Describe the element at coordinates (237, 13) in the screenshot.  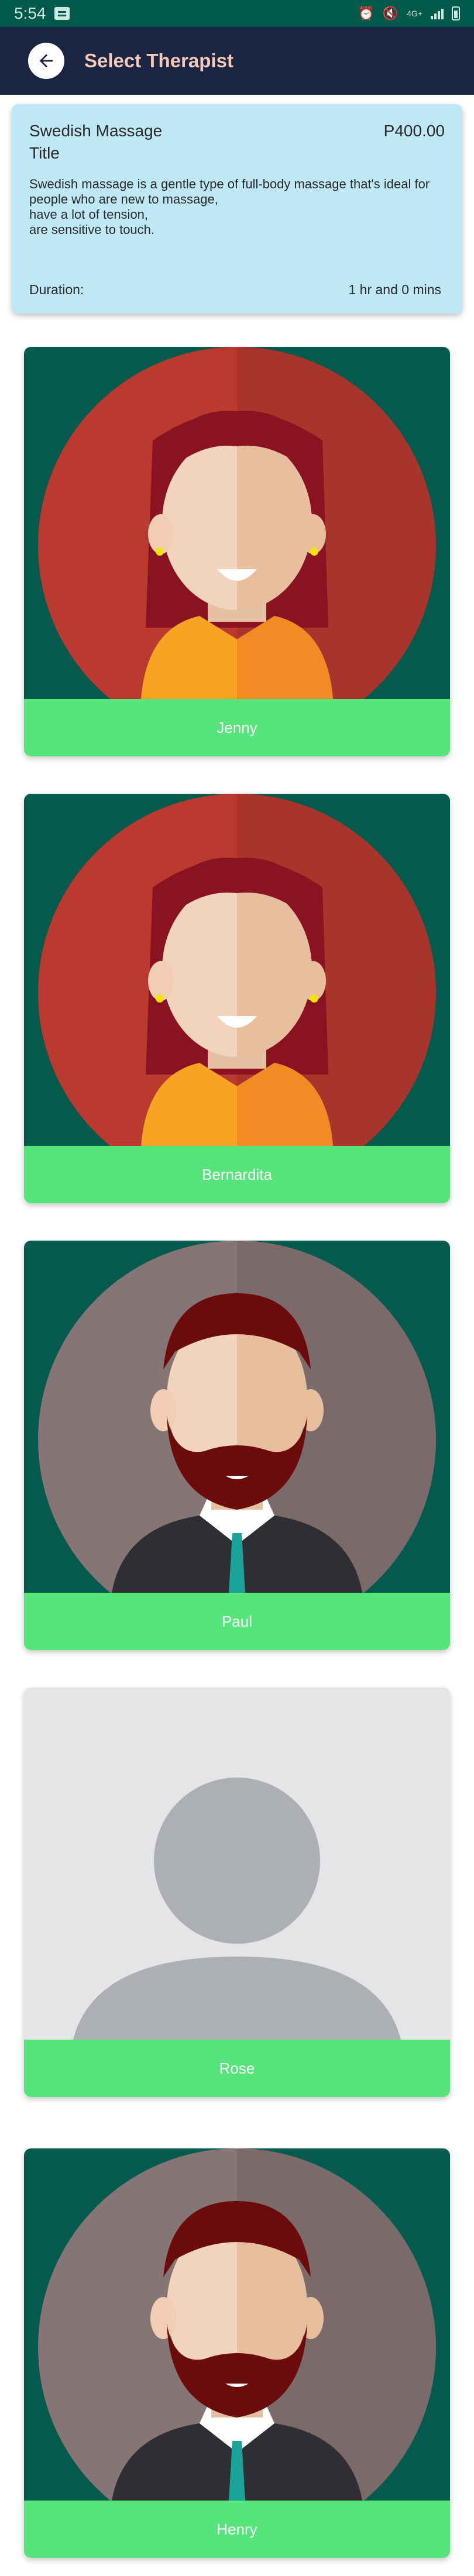
I see `status-bar: 5:54 ⏰ 🔇 4G+` at that location.